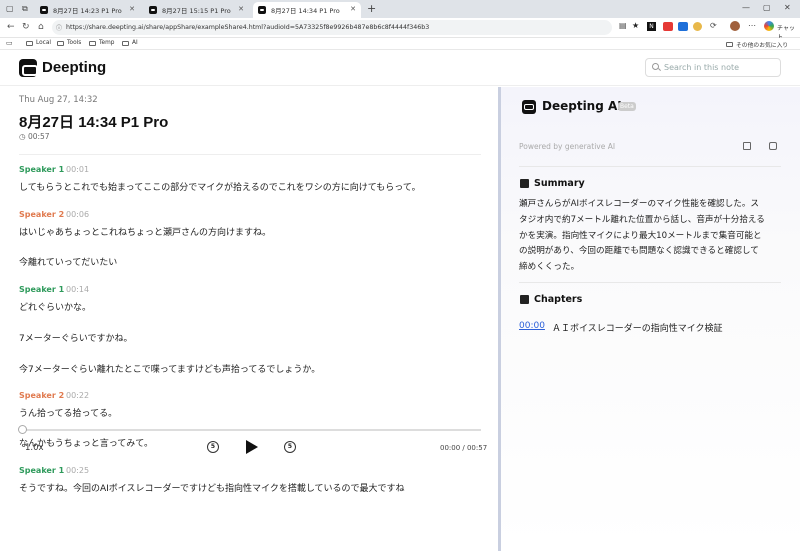 The width and height of the screenshot is (800, 551). Describe the element at coordinates (400, 68) in the screenshot. I see `app-header: Deepting Search in this note` at that location.